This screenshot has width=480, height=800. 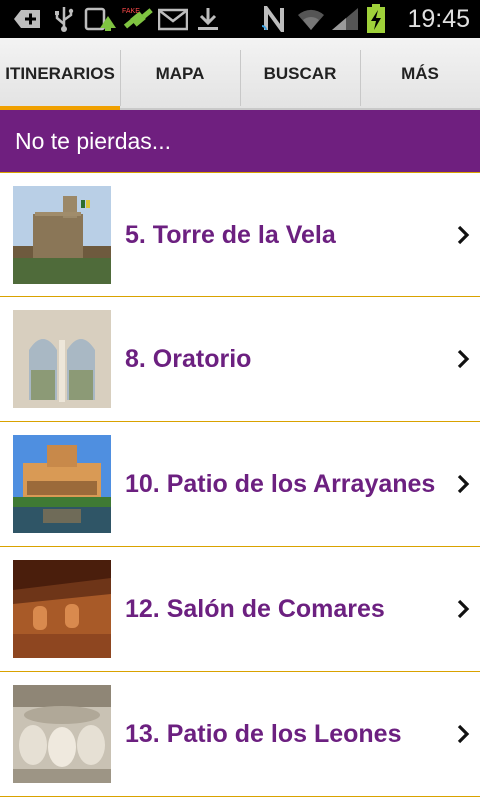 What do you see at coordinates (137, 18) in the screenshot?
I see `satellite-icon: FAKE` at bounding box center [137, 18].